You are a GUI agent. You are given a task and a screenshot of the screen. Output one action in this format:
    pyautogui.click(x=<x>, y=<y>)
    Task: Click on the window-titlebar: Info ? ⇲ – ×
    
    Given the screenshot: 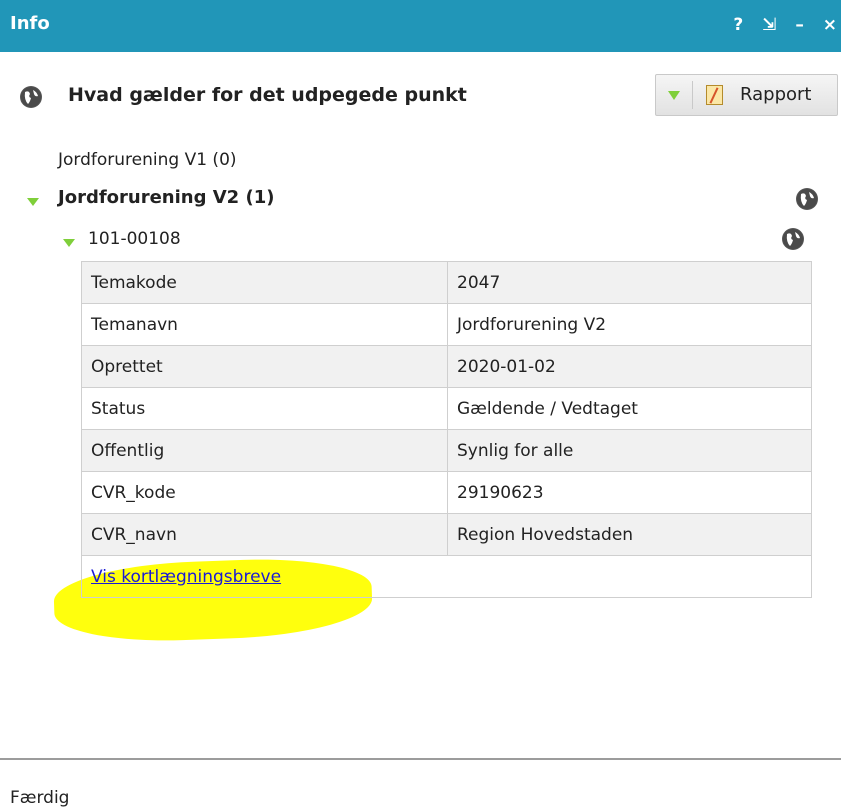 What is the action you would take?
    pyautogui.click(x=420, y=26)
    